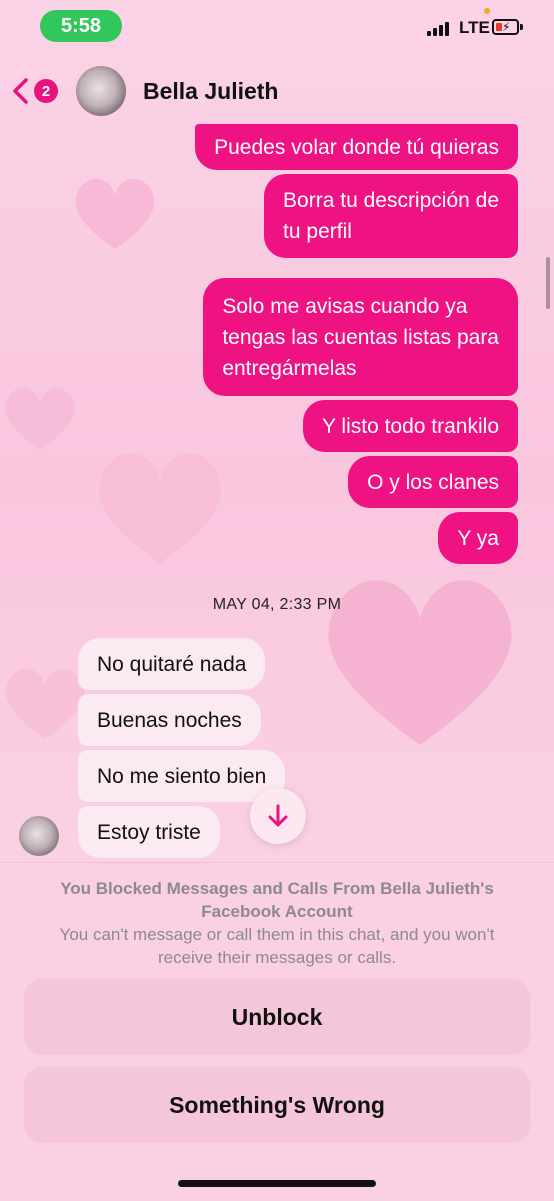  Describe the element at coordinates (548, 283) in the screenshot. I see `scrollbar` at that location.